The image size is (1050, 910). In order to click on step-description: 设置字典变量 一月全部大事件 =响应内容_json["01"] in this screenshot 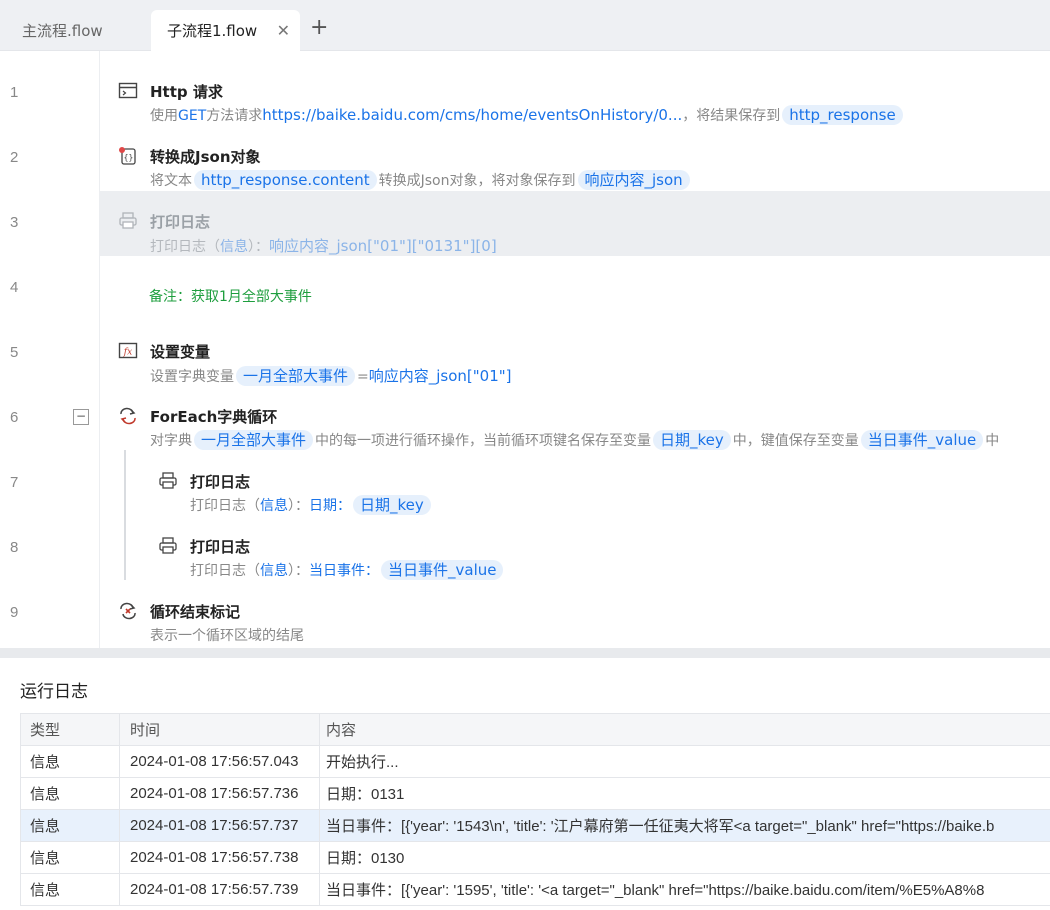, I will do `click(331, 375)`.